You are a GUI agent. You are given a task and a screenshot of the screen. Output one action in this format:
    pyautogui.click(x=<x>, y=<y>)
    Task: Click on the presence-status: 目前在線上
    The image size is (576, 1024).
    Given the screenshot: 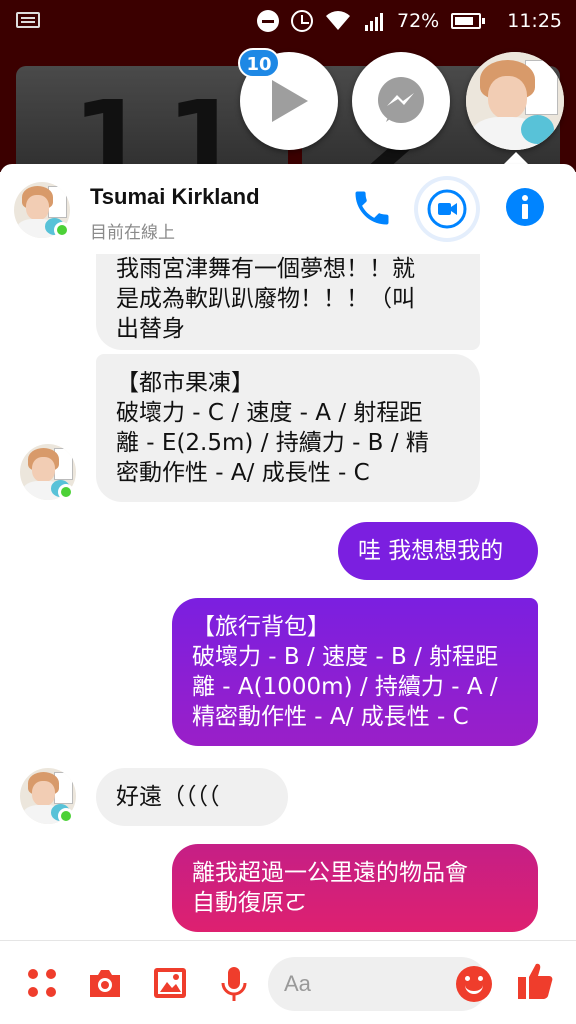 What is the action you would take?
    pyautogui.click(x=132, y=233)
    